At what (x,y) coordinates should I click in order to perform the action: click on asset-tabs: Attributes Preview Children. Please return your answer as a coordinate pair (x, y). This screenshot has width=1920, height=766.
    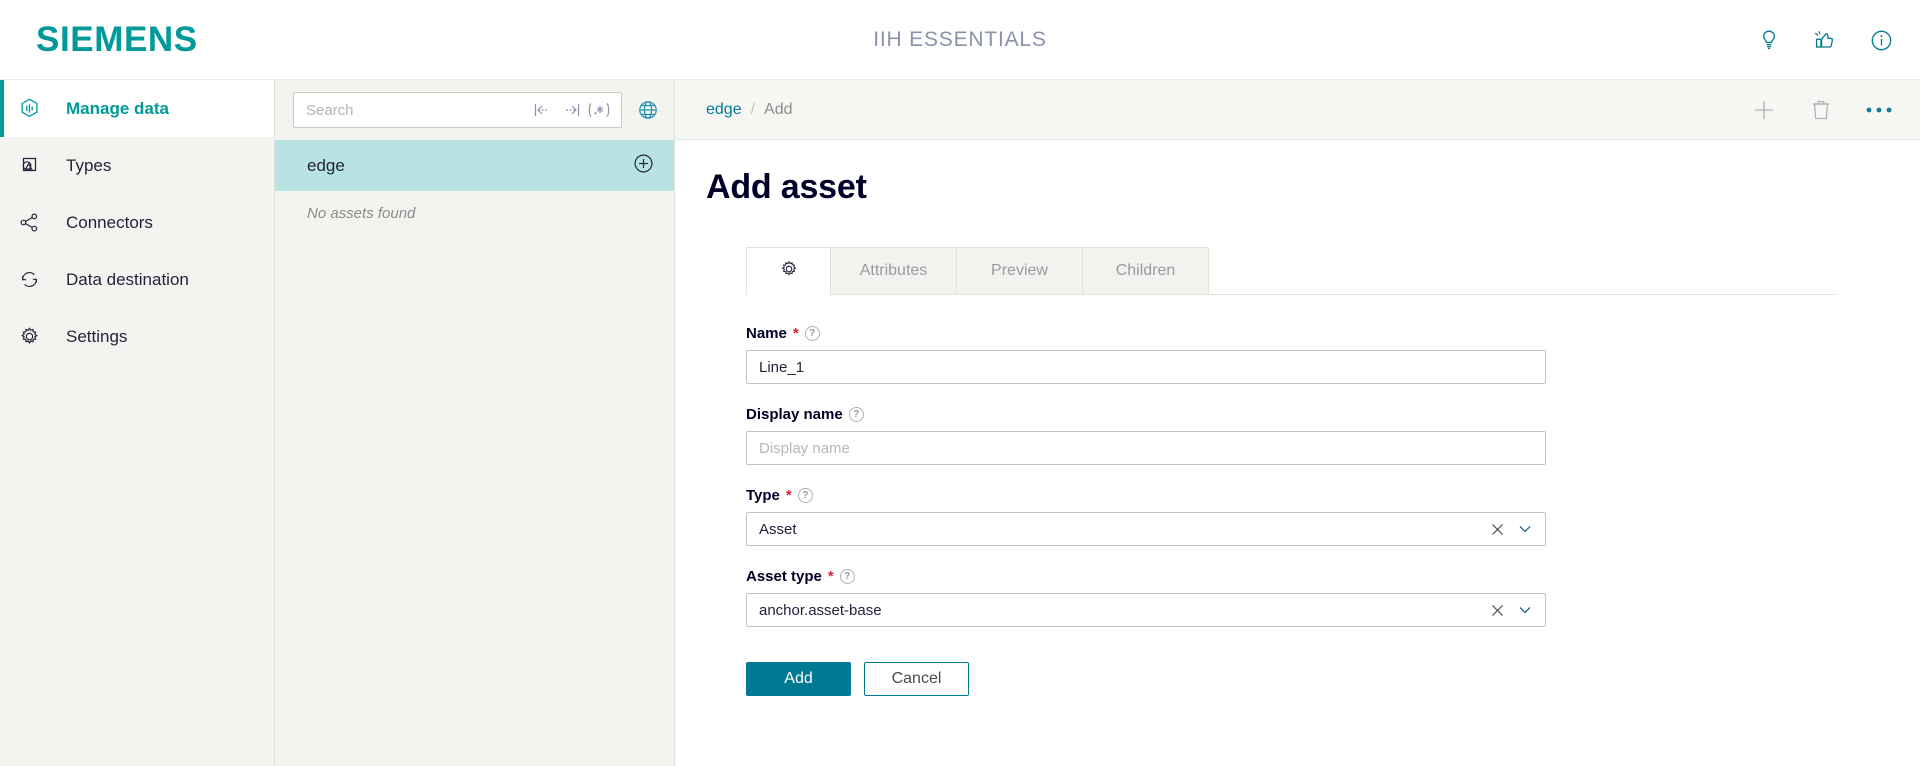
    Looking at the image, I should click on (1333, 271).